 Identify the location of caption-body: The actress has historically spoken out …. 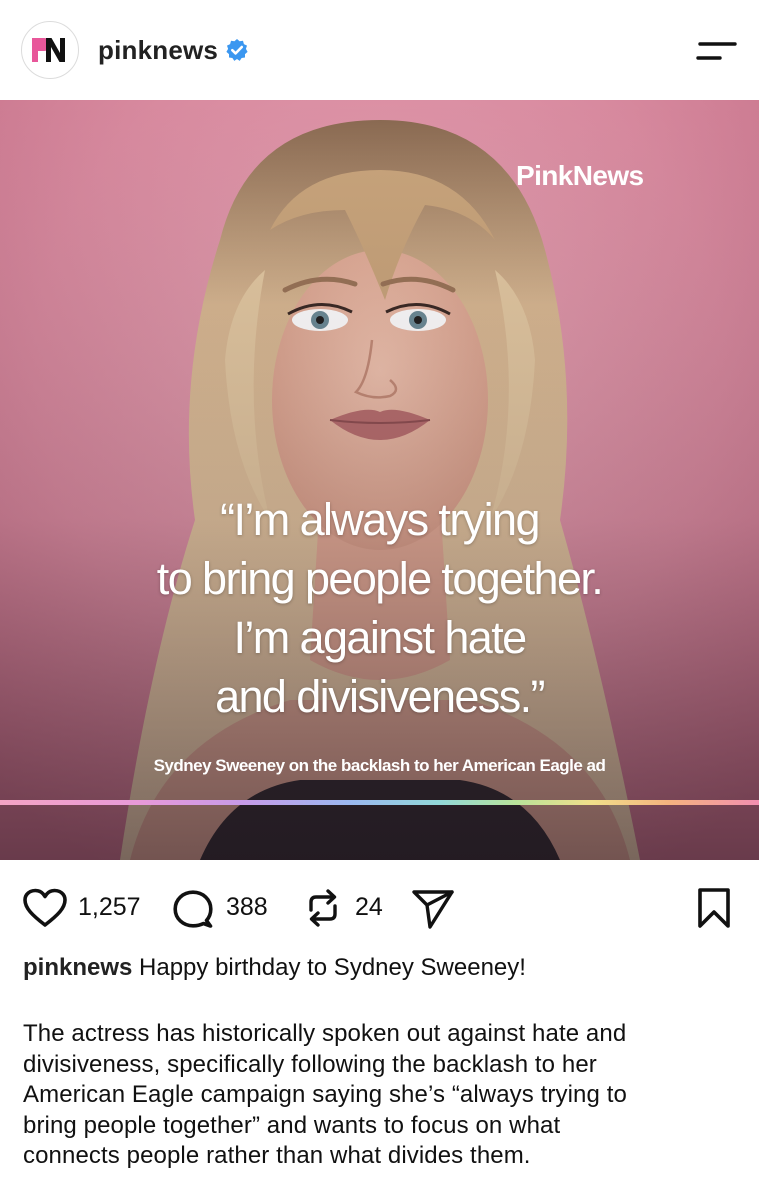
(379, 1095).